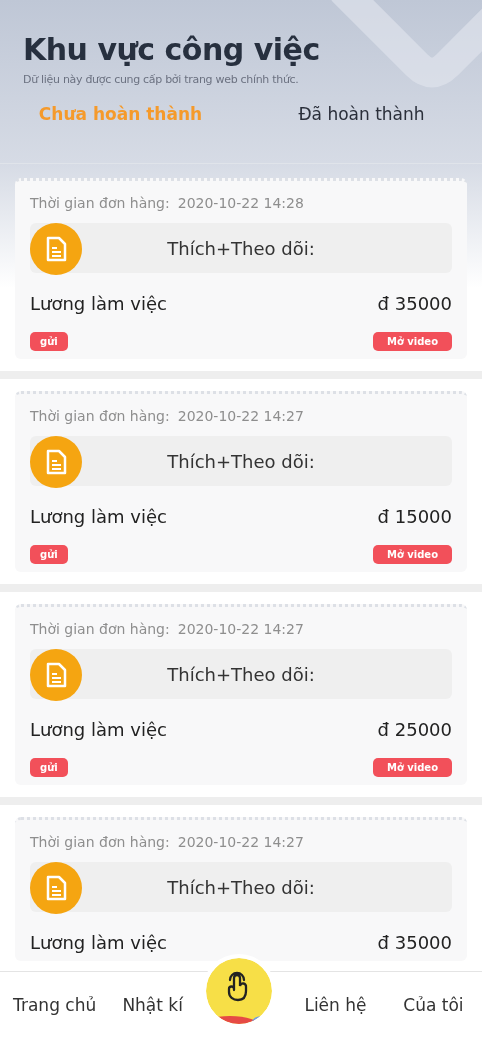 This screenshot has height=1038, width=482. I want to click on page-title: Khu vực công việc, so click(171, 49).